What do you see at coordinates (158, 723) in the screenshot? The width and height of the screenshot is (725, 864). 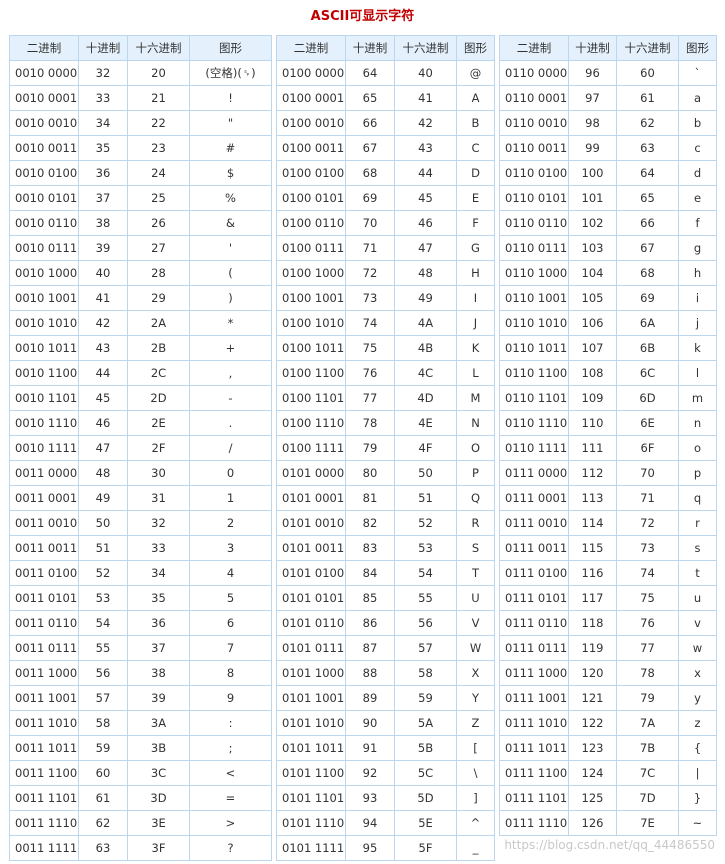 I see `cell-hex: 3A` at bounding box center [158, 723].